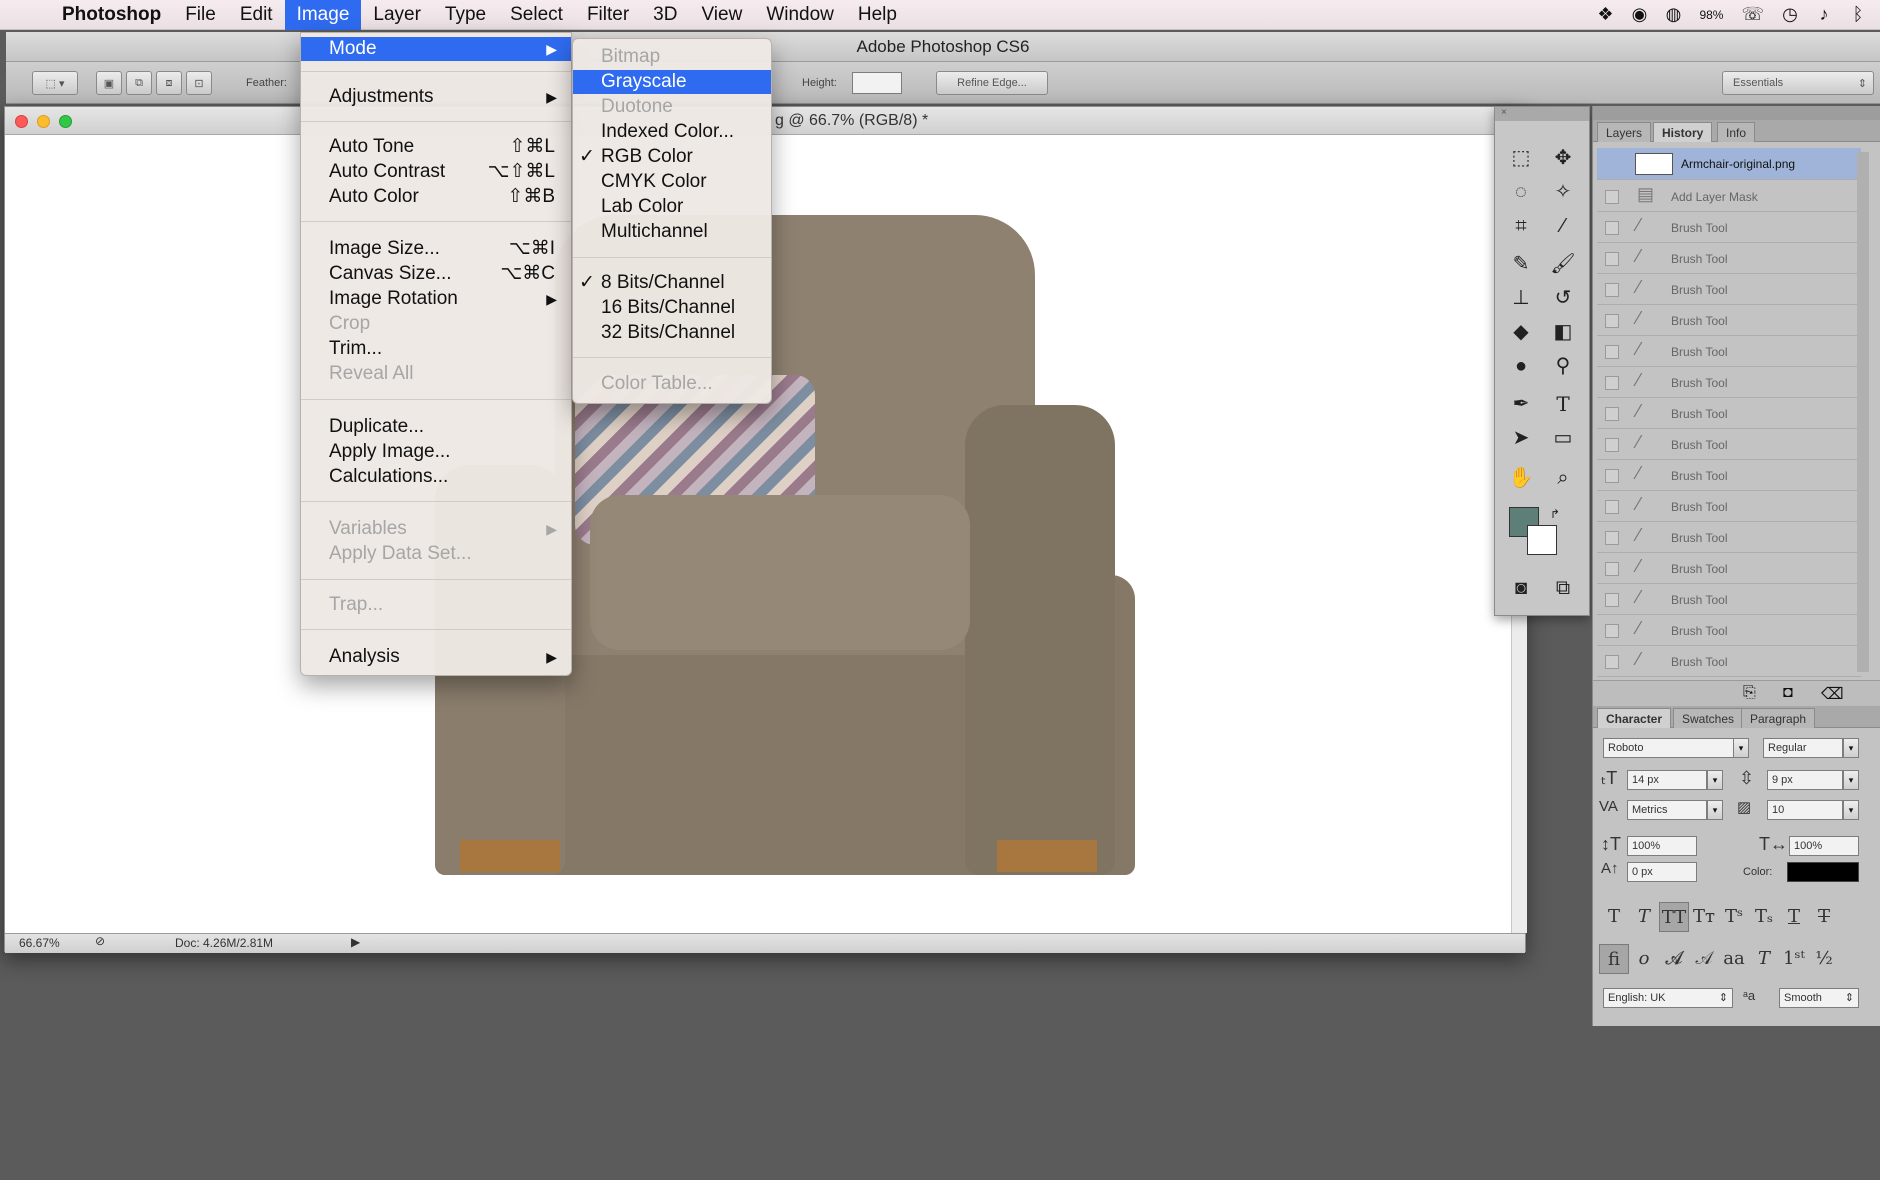  Describe the element at coordinates (1521, 366) in the screenshot. I see `dodge-tool-icon: ●` at that location.